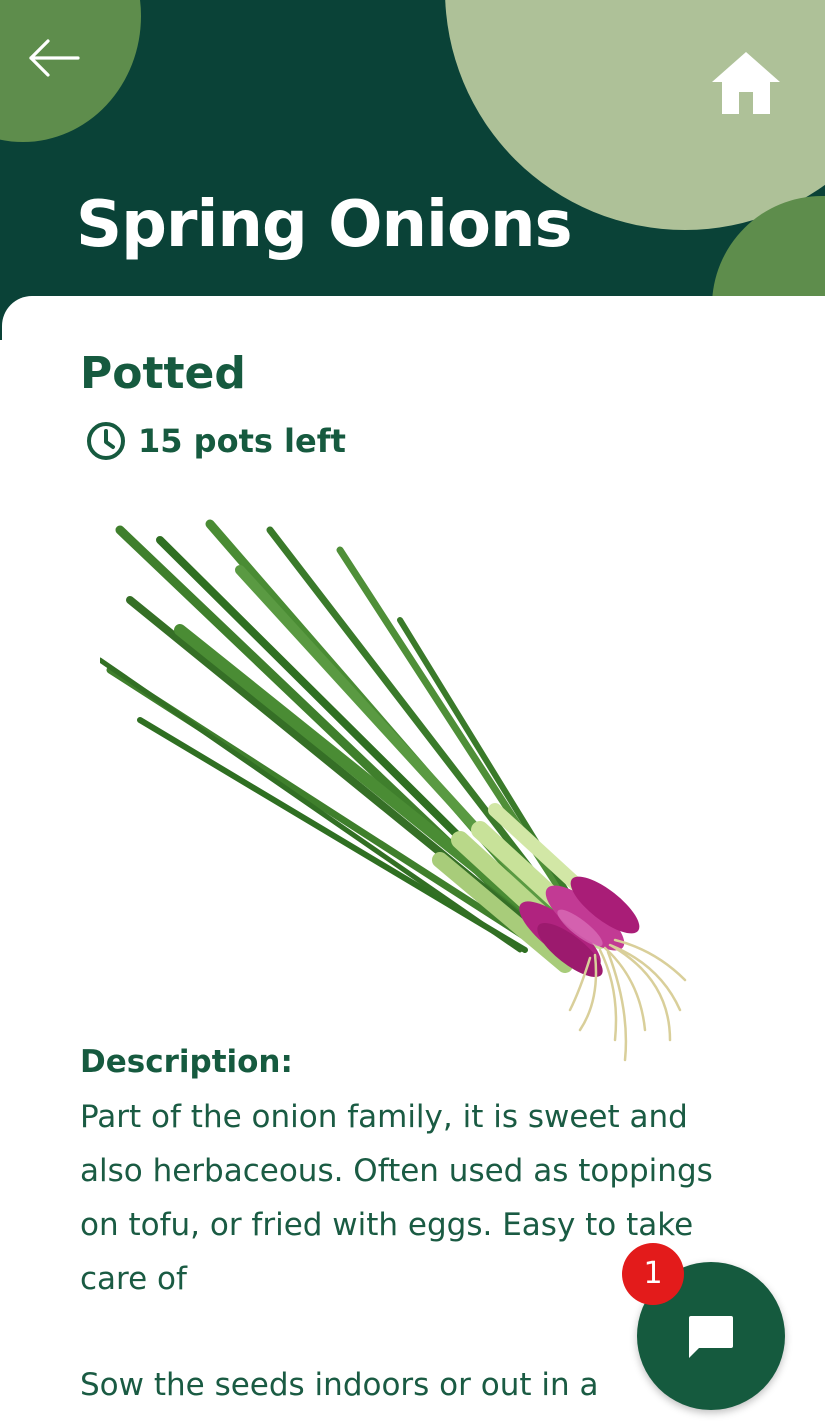 This screenshot has width=825, height=1421. What do you see at coordinates (324, 225) in the screenshot?
I see `page-title: Spring Onions` at bounding box center [324, 225].